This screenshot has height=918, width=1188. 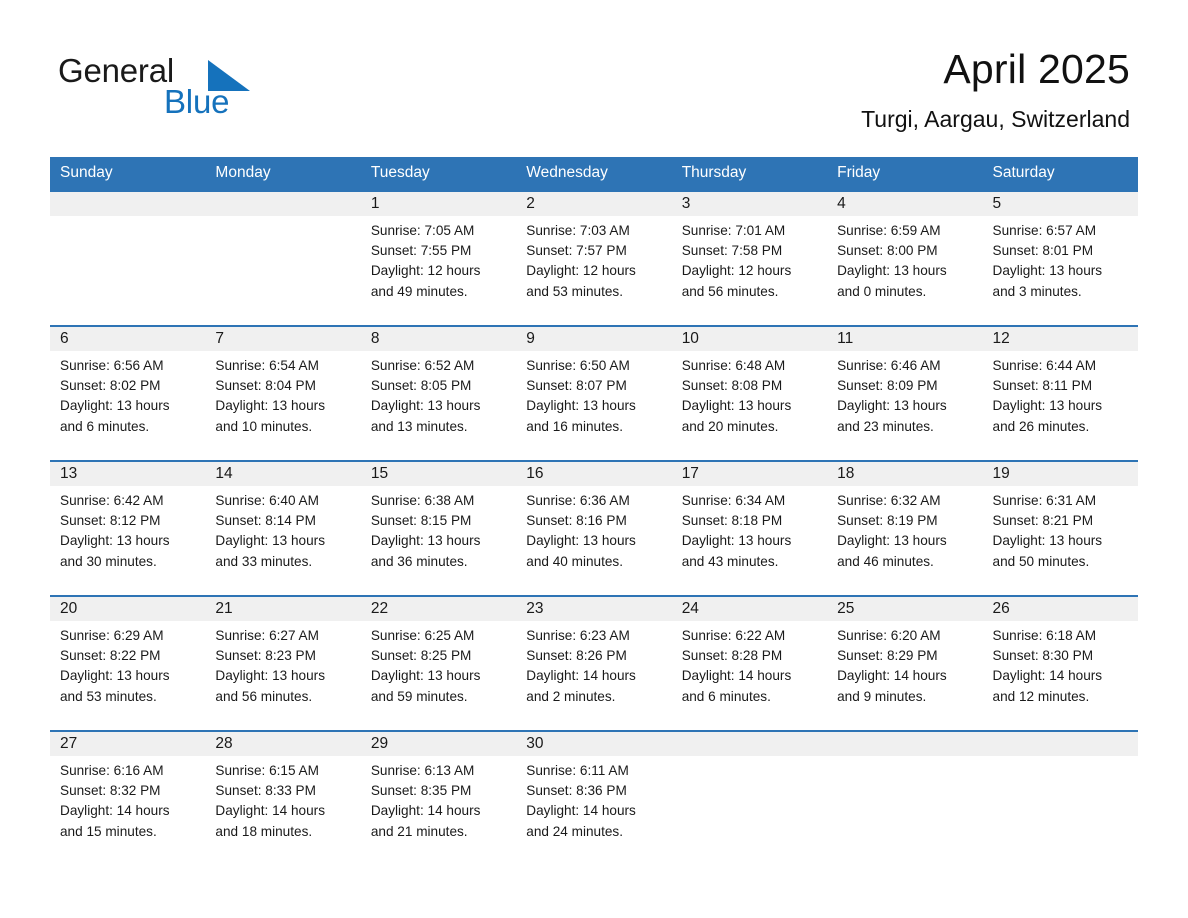 What do you see at coordinates (112, 770) in the screenshot?
I see `sunrise-text: Sunrise: 6:16 AM` at bounding box center [112, 770].